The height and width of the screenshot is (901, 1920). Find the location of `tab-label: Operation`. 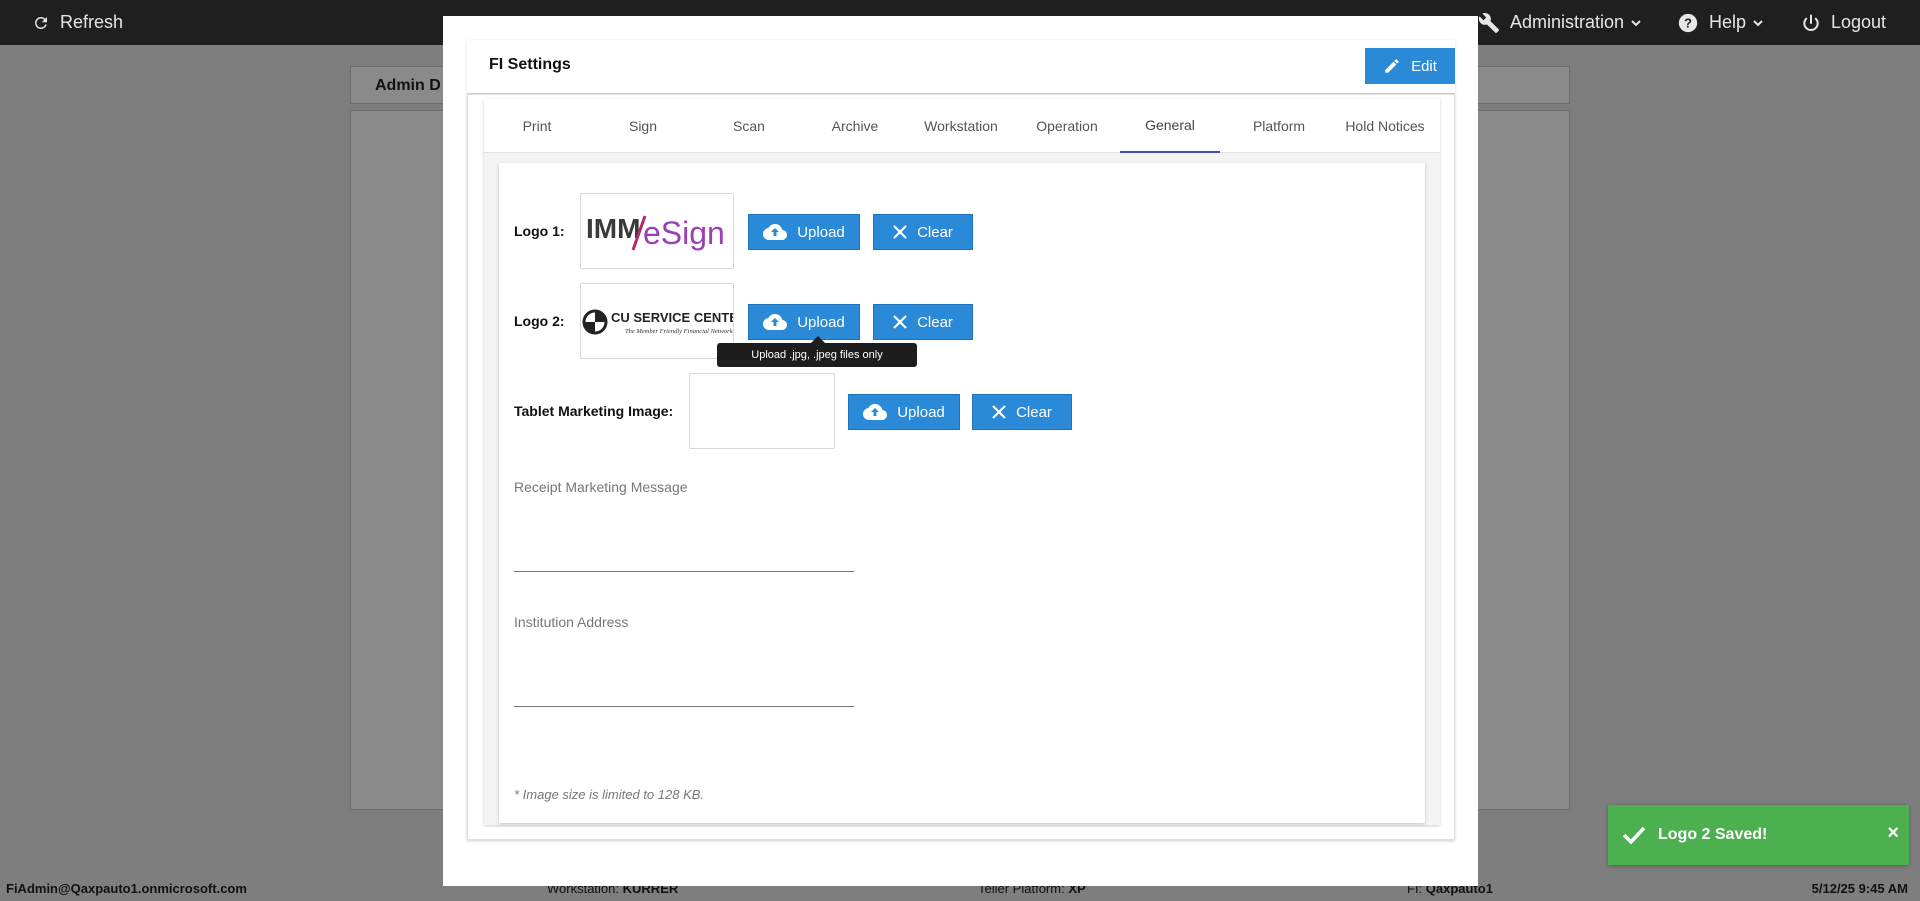

tab-label: Operation is located at coordinates (1067, 126).